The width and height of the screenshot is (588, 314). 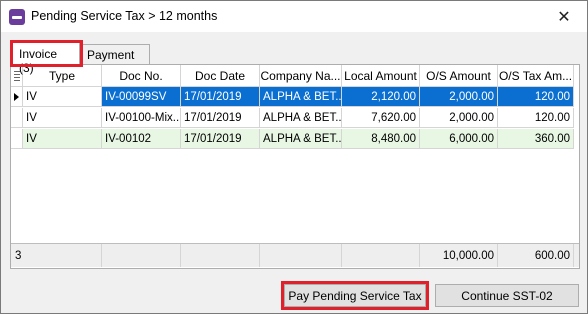 I want to click on header-doc-date: Doc Date, so click(x=220, y=75).